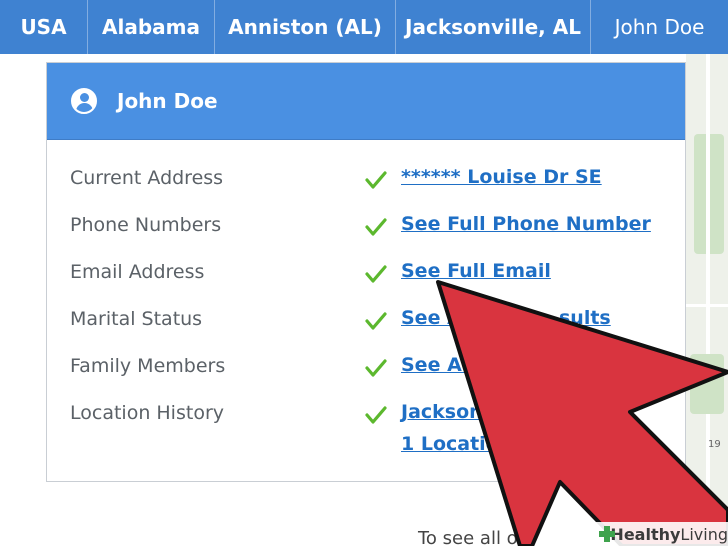  I want to click on map-panel: 19, so click(707, 300).